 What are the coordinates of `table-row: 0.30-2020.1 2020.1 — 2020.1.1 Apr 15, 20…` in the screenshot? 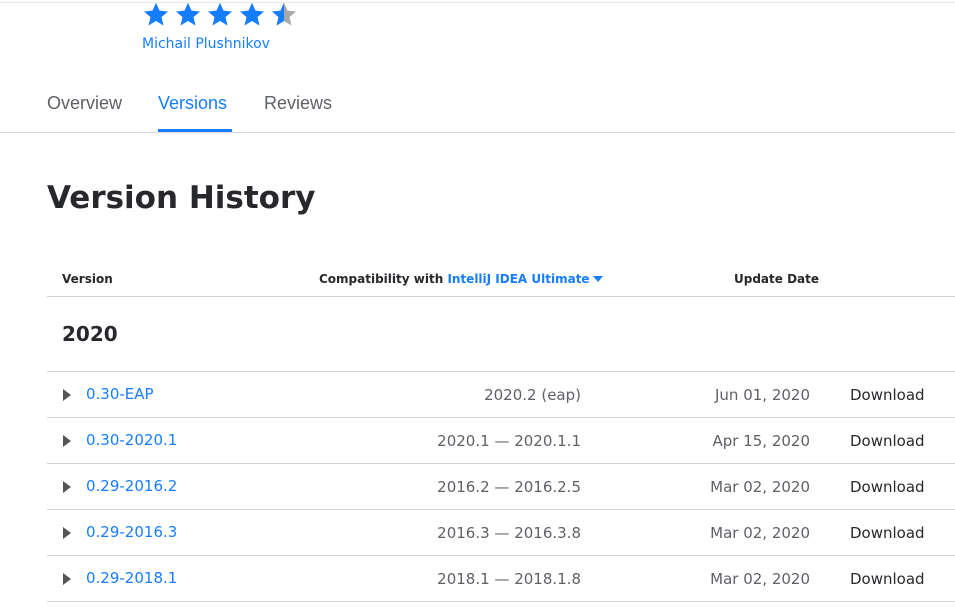 It's located at (501, 441).